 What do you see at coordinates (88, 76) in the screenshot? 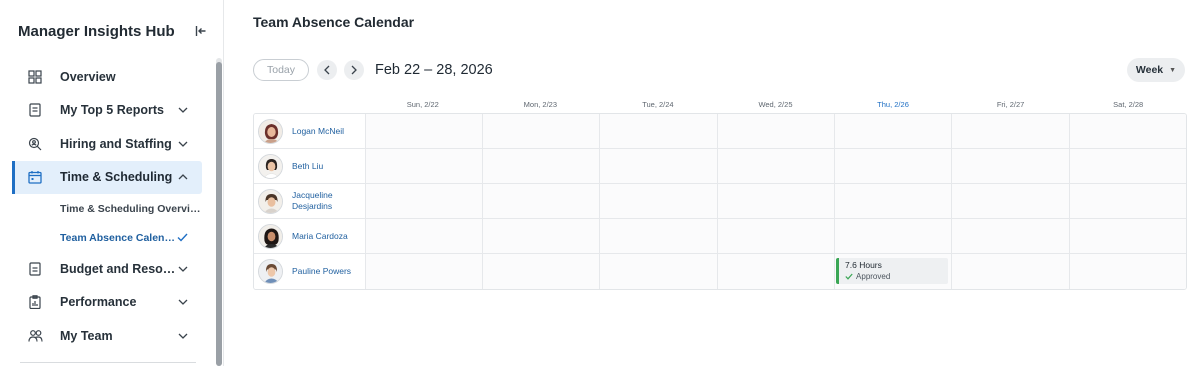
I see `sidebar-item-label: Overview` at bounding box center [88, 76].